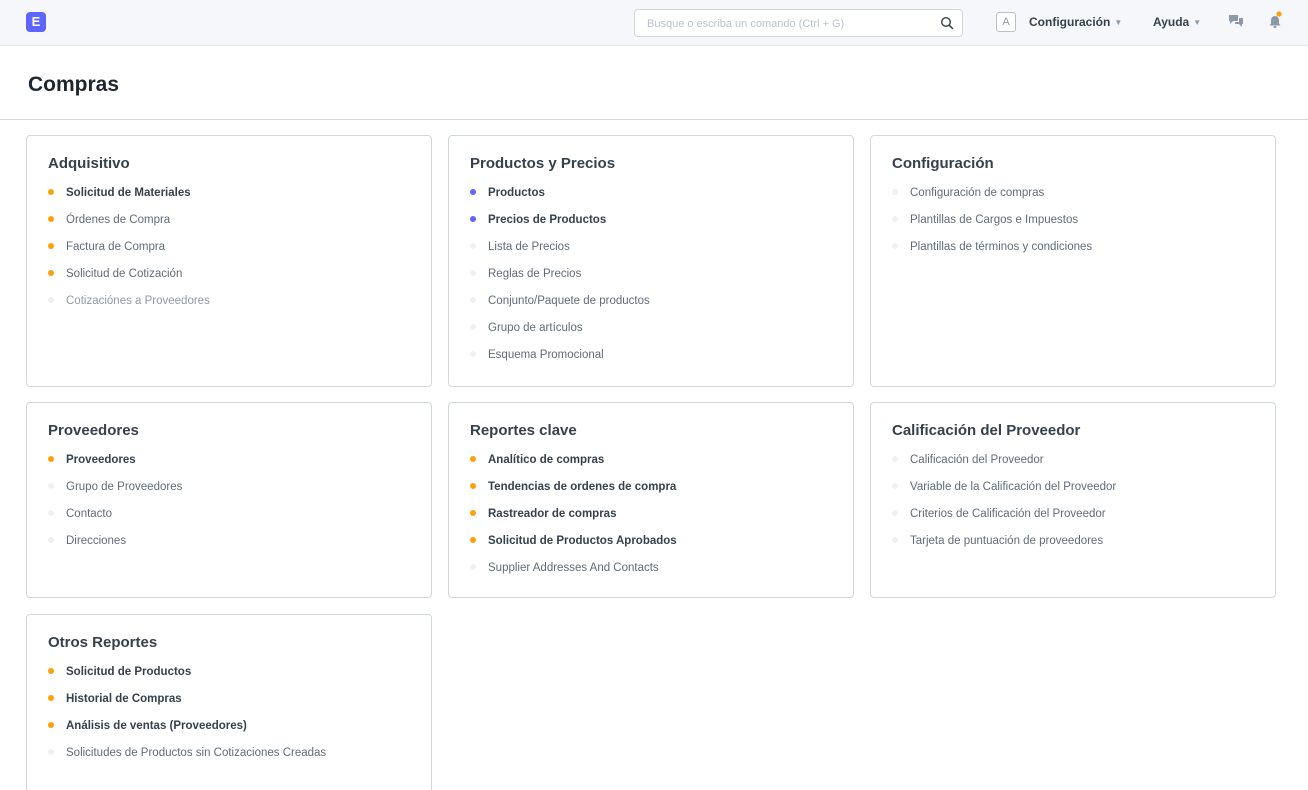  Describe the element at coordinates (1073, 225) in the screenshot. I see `link-plantillas-cargos-impuestos: Plantillas de Cargos e Impuestos` at that location.